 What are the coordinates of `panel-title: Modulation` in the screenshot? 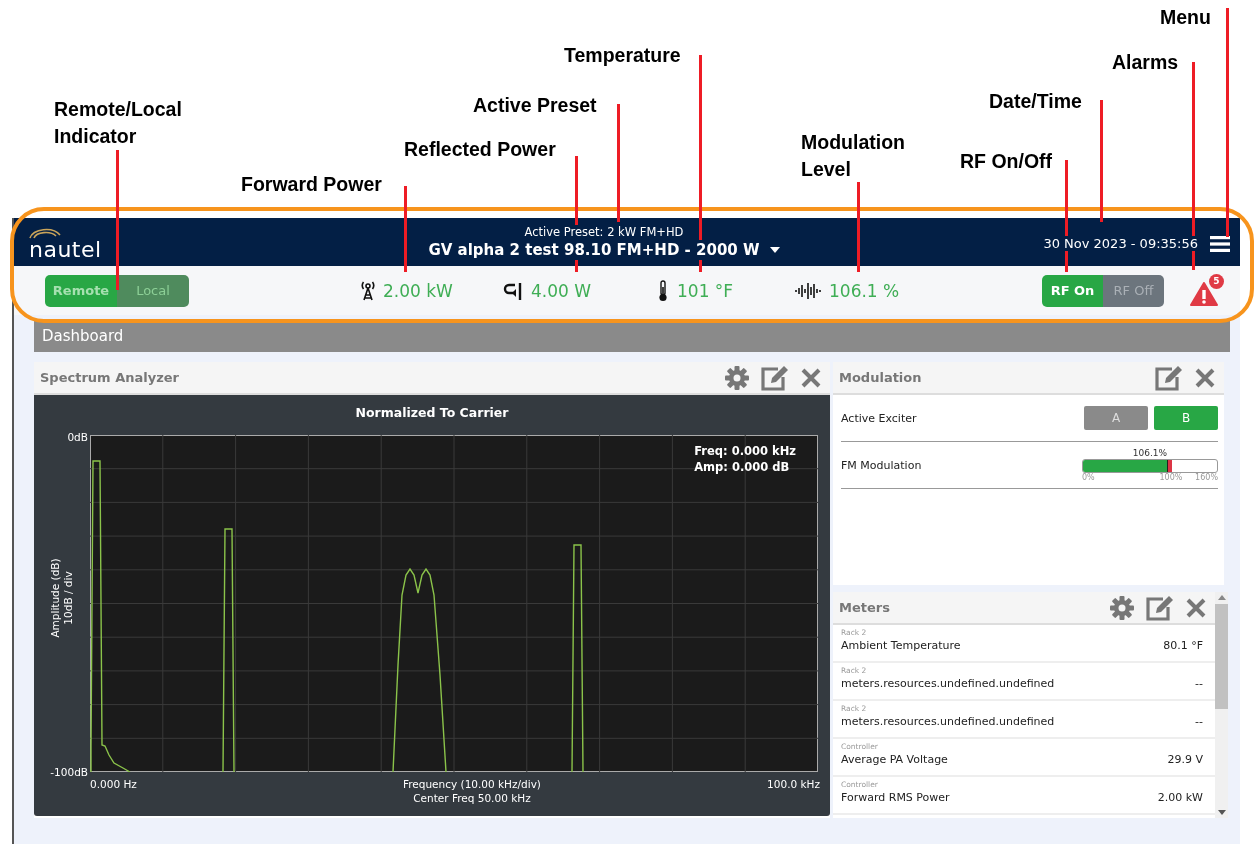 It's located at (880, 377).